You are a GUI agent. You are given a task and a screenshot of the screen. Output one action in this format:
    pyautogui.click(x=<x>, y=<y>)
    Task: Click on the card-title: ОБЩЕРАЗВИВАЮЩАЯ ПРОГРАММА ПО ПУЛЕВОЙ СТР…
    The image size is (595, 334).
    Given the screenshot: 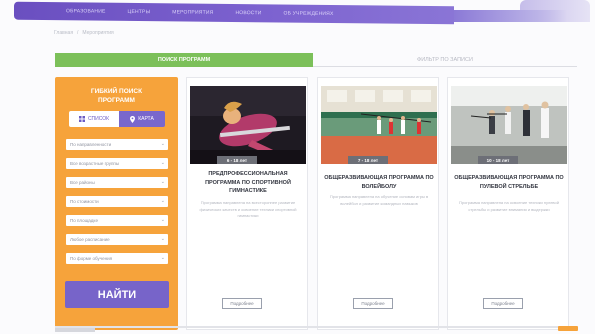 What is the action you would take?
    pyautogui.click(x=509, y=182)
    